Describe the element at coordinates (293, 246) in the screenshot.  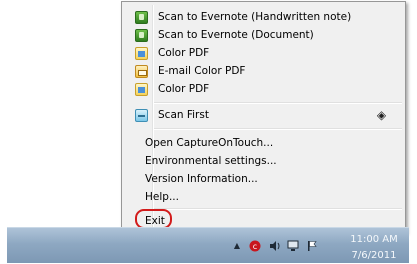
I see `network-icon` at that location.